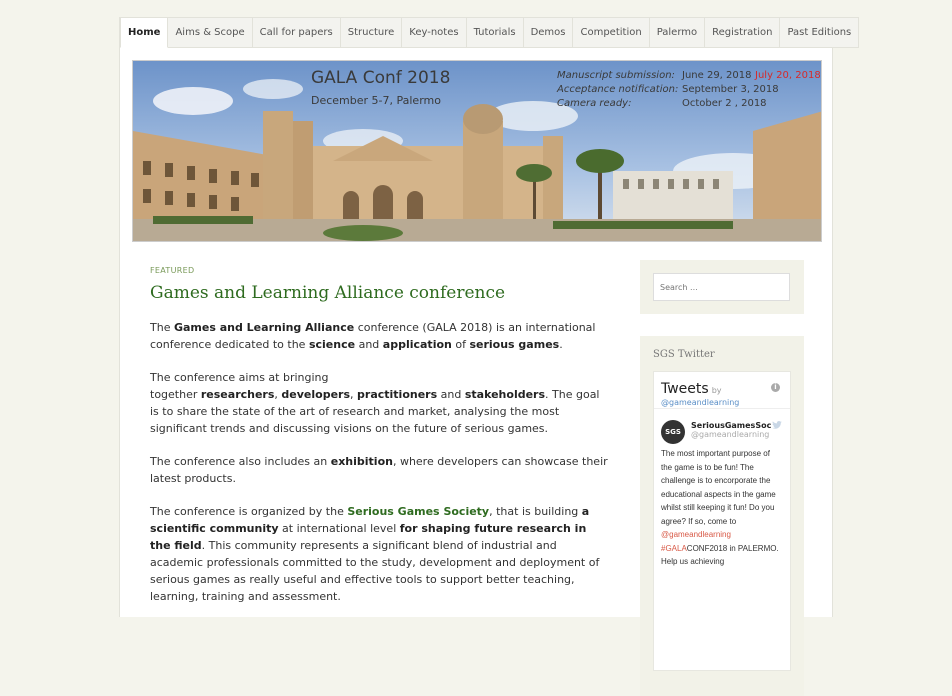 This screenshot has height=696, width=952. Describe the element at coordinates (696, 534) in the screenshot. I see `mention-link: @gameandlearning` at that location.